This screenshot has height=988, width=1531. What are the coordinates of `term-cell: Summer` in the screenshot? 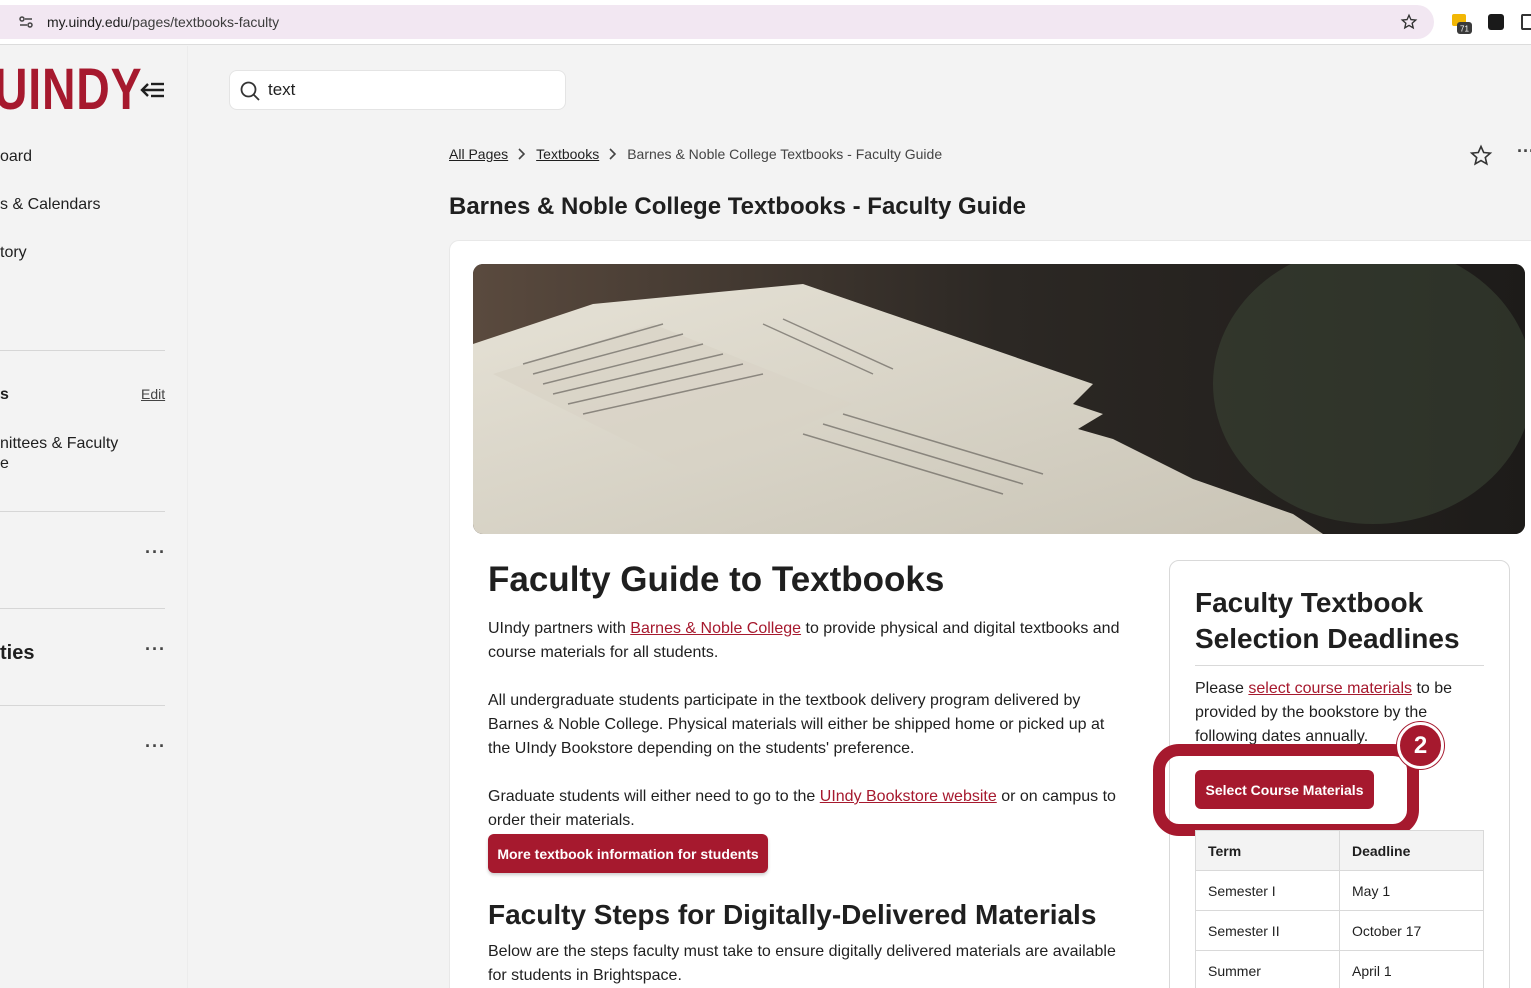 It's located at (1267, 969).